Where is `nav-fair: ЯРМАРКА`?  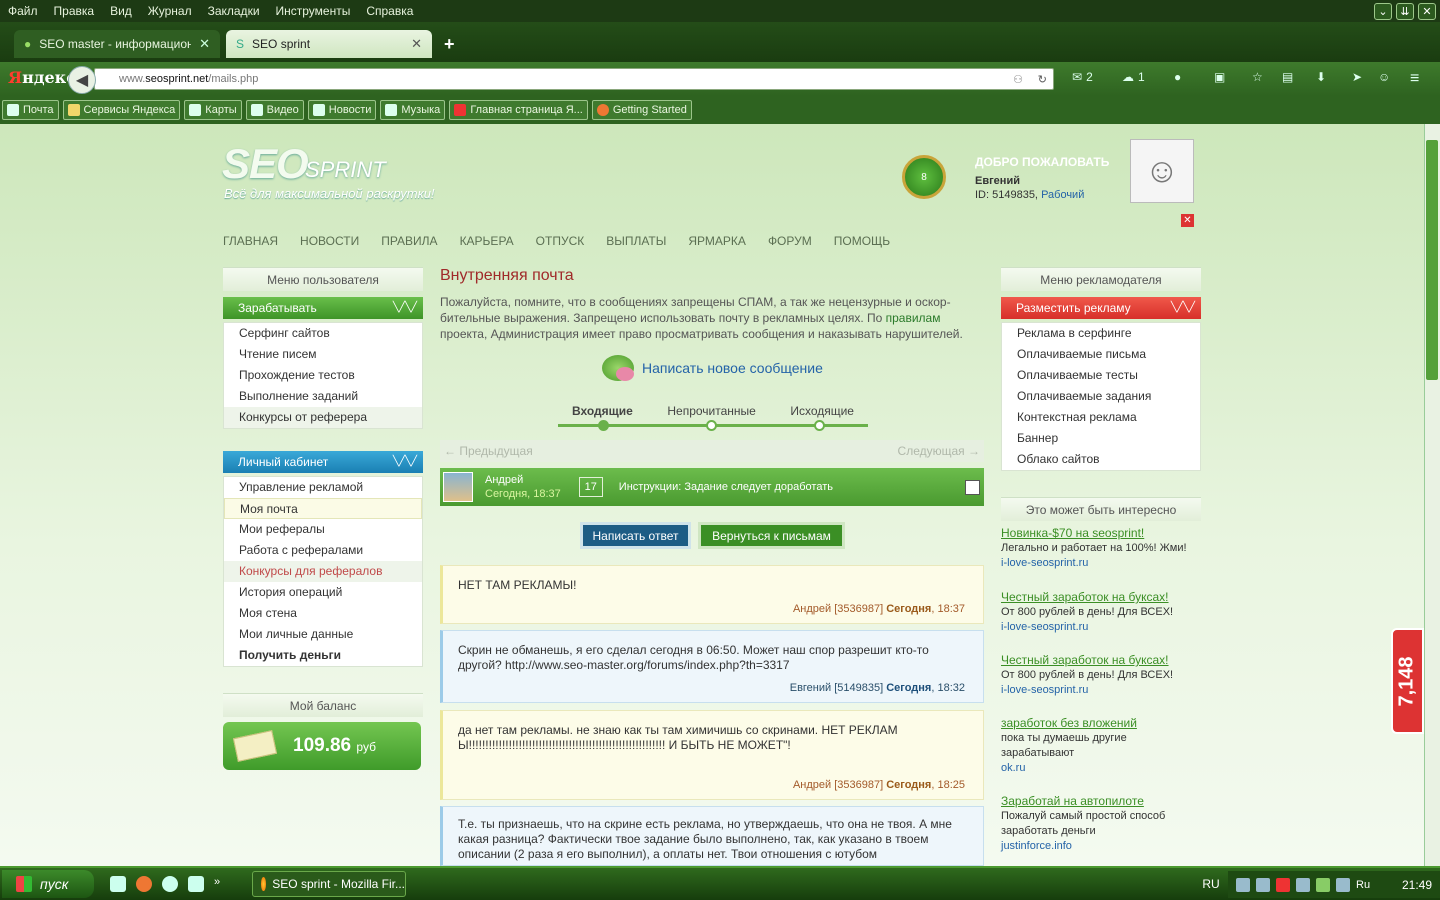 nav-fair: ЯРМАРКА is located at coordinates (717, 241).